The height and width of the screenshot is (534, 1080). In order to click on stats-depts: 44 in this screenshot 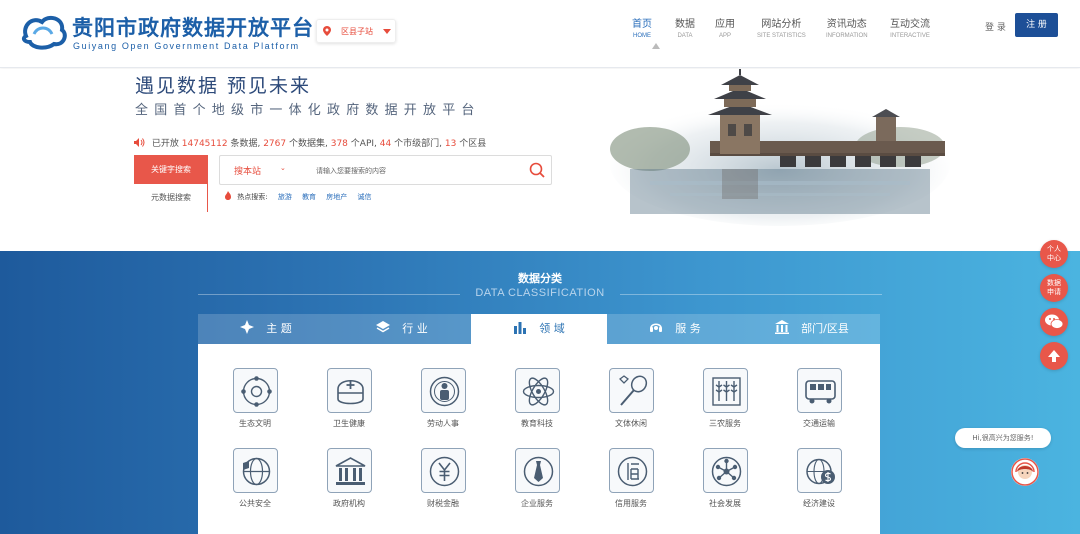, I will do `click(385, 144)`.